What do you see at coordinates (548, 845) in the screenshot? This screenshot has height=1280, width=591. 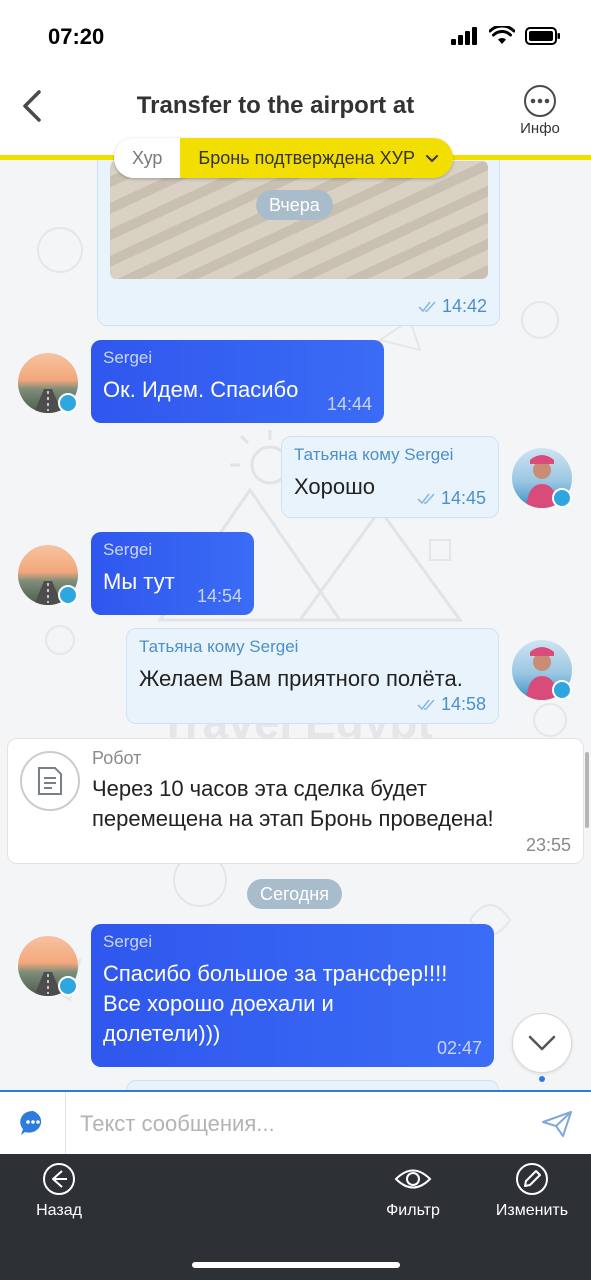 I see `message-time: 23:55` at bounding box center [548, 845].